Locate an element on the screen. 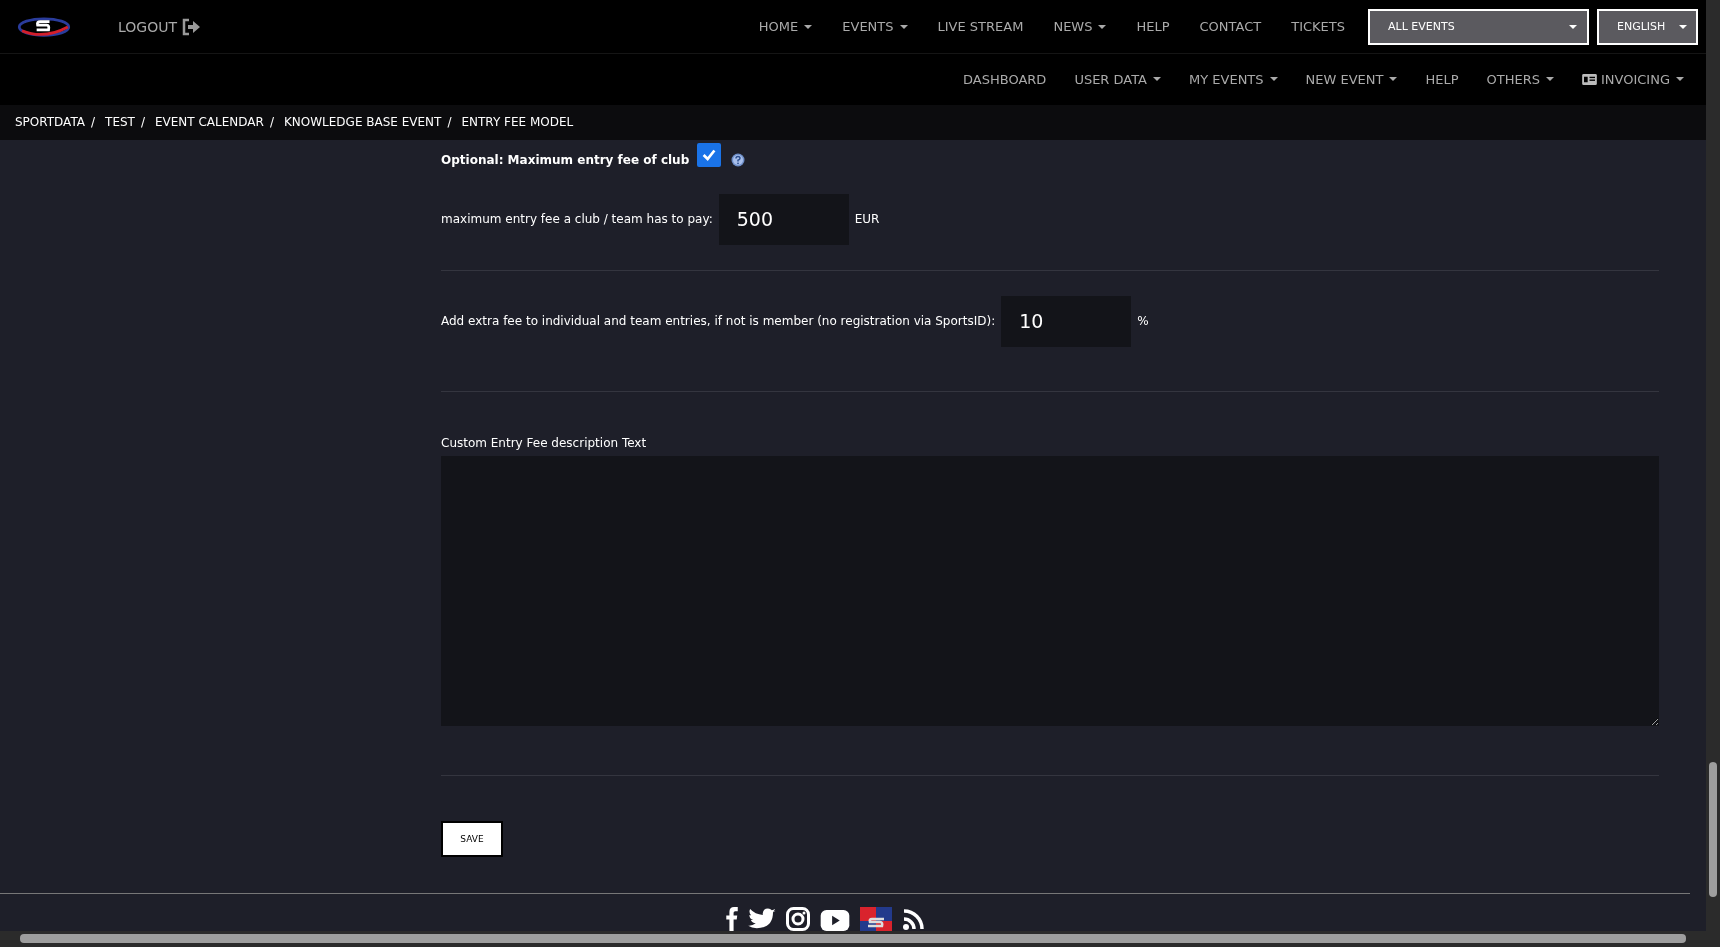 The height and width of the screenshot is (947, 1720). language-select: ENGLISH is located at coordinates (1647, 26).